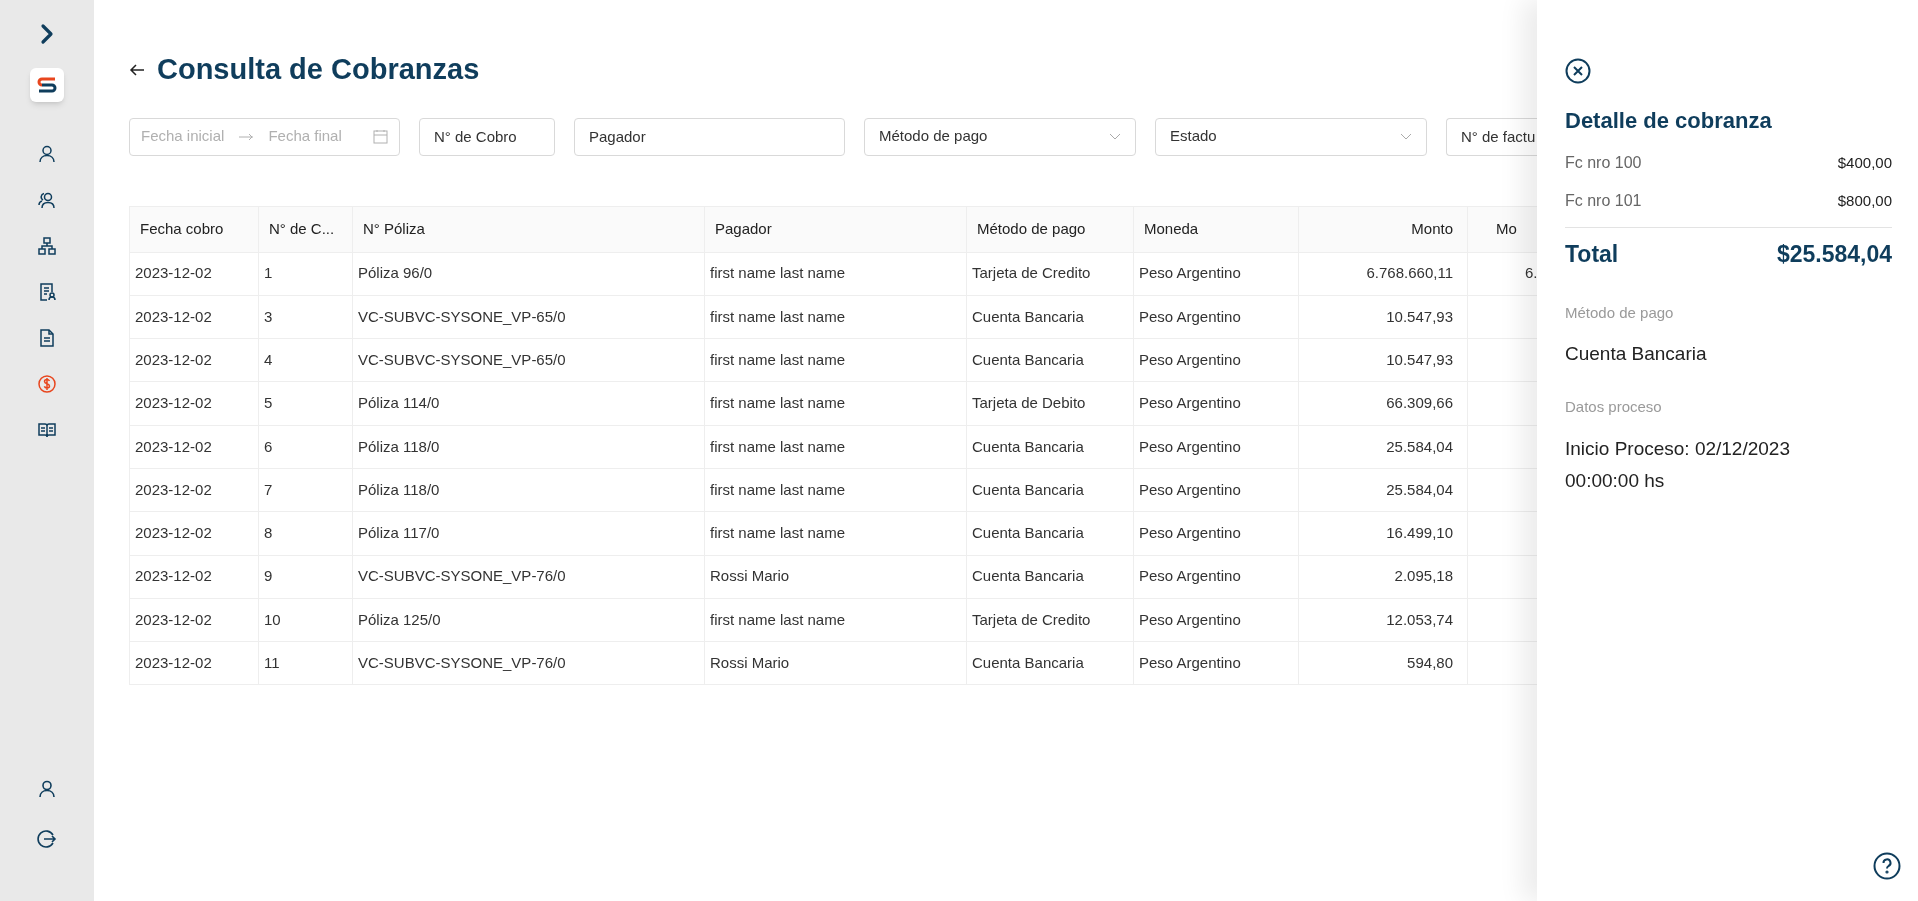  I want to click on table-cell: Póliza 114/0, so click(528, 403).